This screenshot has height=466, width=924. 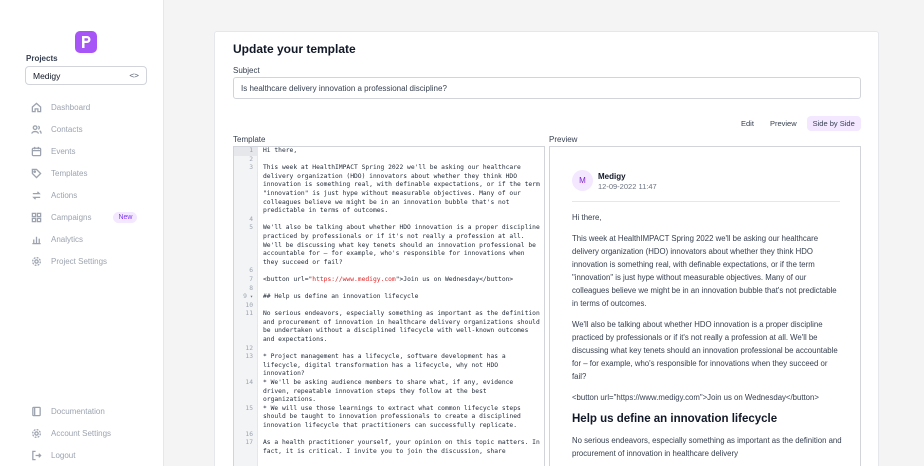 I want to click on line-number: 10, so click(x=249, y=305).